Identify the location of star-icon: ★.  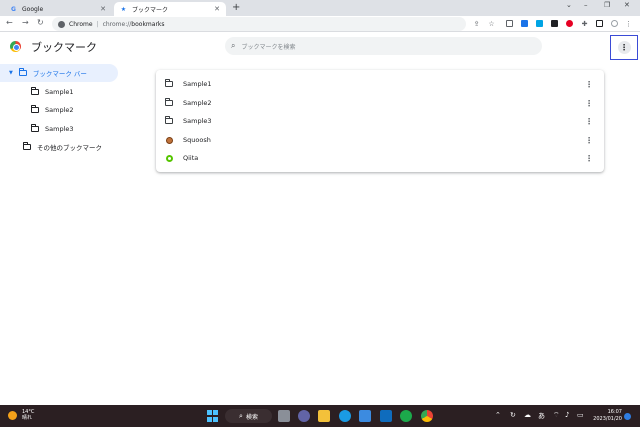
(123, 9).